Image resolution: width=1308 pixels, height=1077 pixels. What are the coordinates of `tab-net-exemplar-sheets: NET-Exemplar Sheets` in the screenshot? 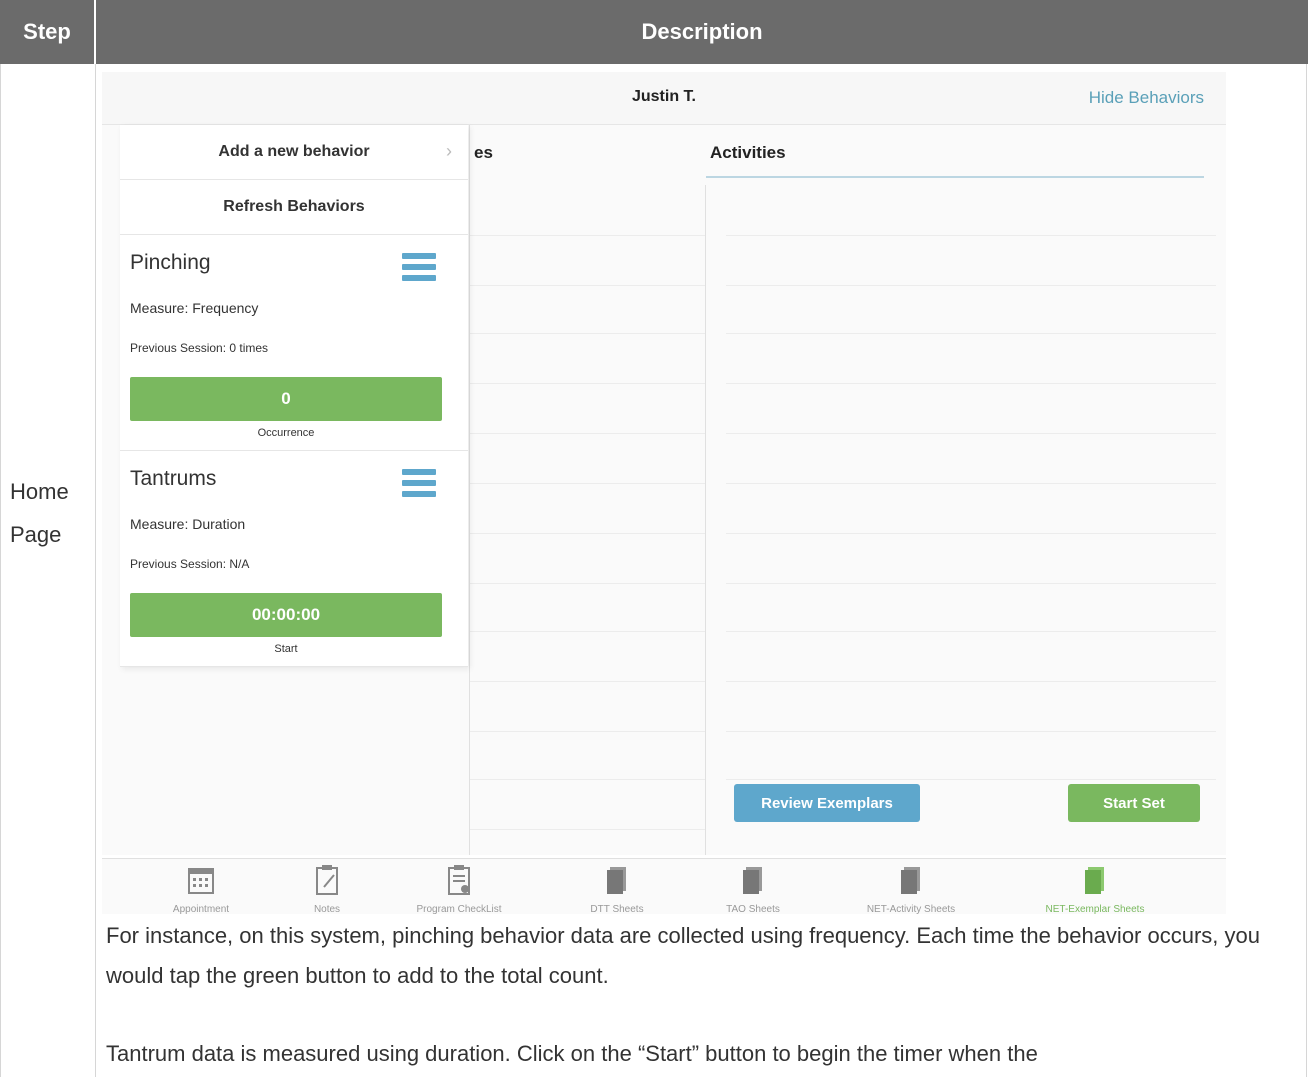 It's located at (1095, 886).